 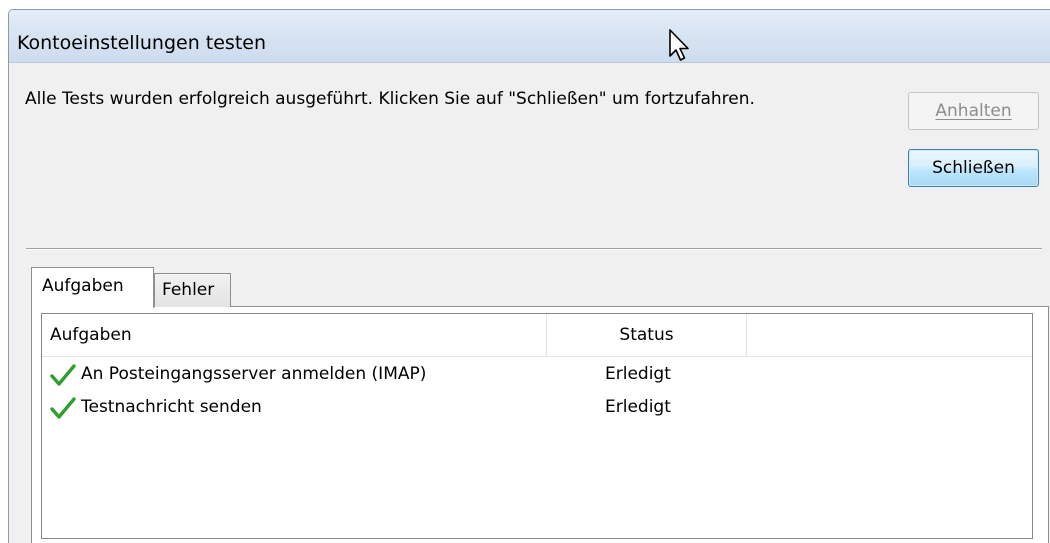 What do you see at coordinates (92, 287) in the screenshot?
I see `tab-tasks: Aufgaben` at bounding box center [92, 287].